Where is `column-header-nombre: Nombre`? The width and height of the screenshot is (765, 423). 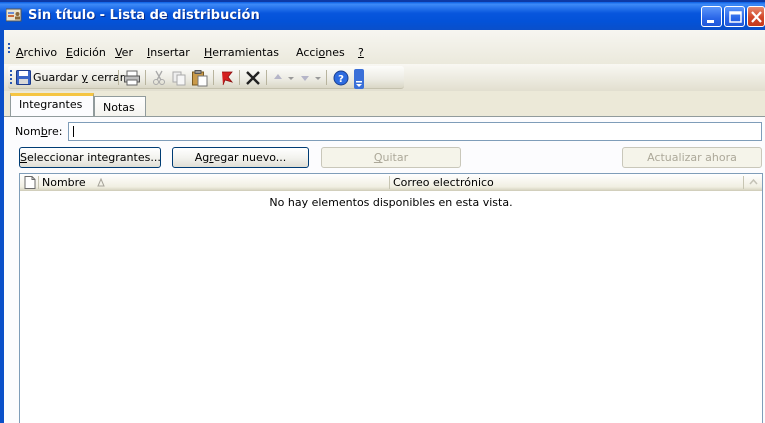
column-header-nombre: Nombre is located at coordinates (64, 182).